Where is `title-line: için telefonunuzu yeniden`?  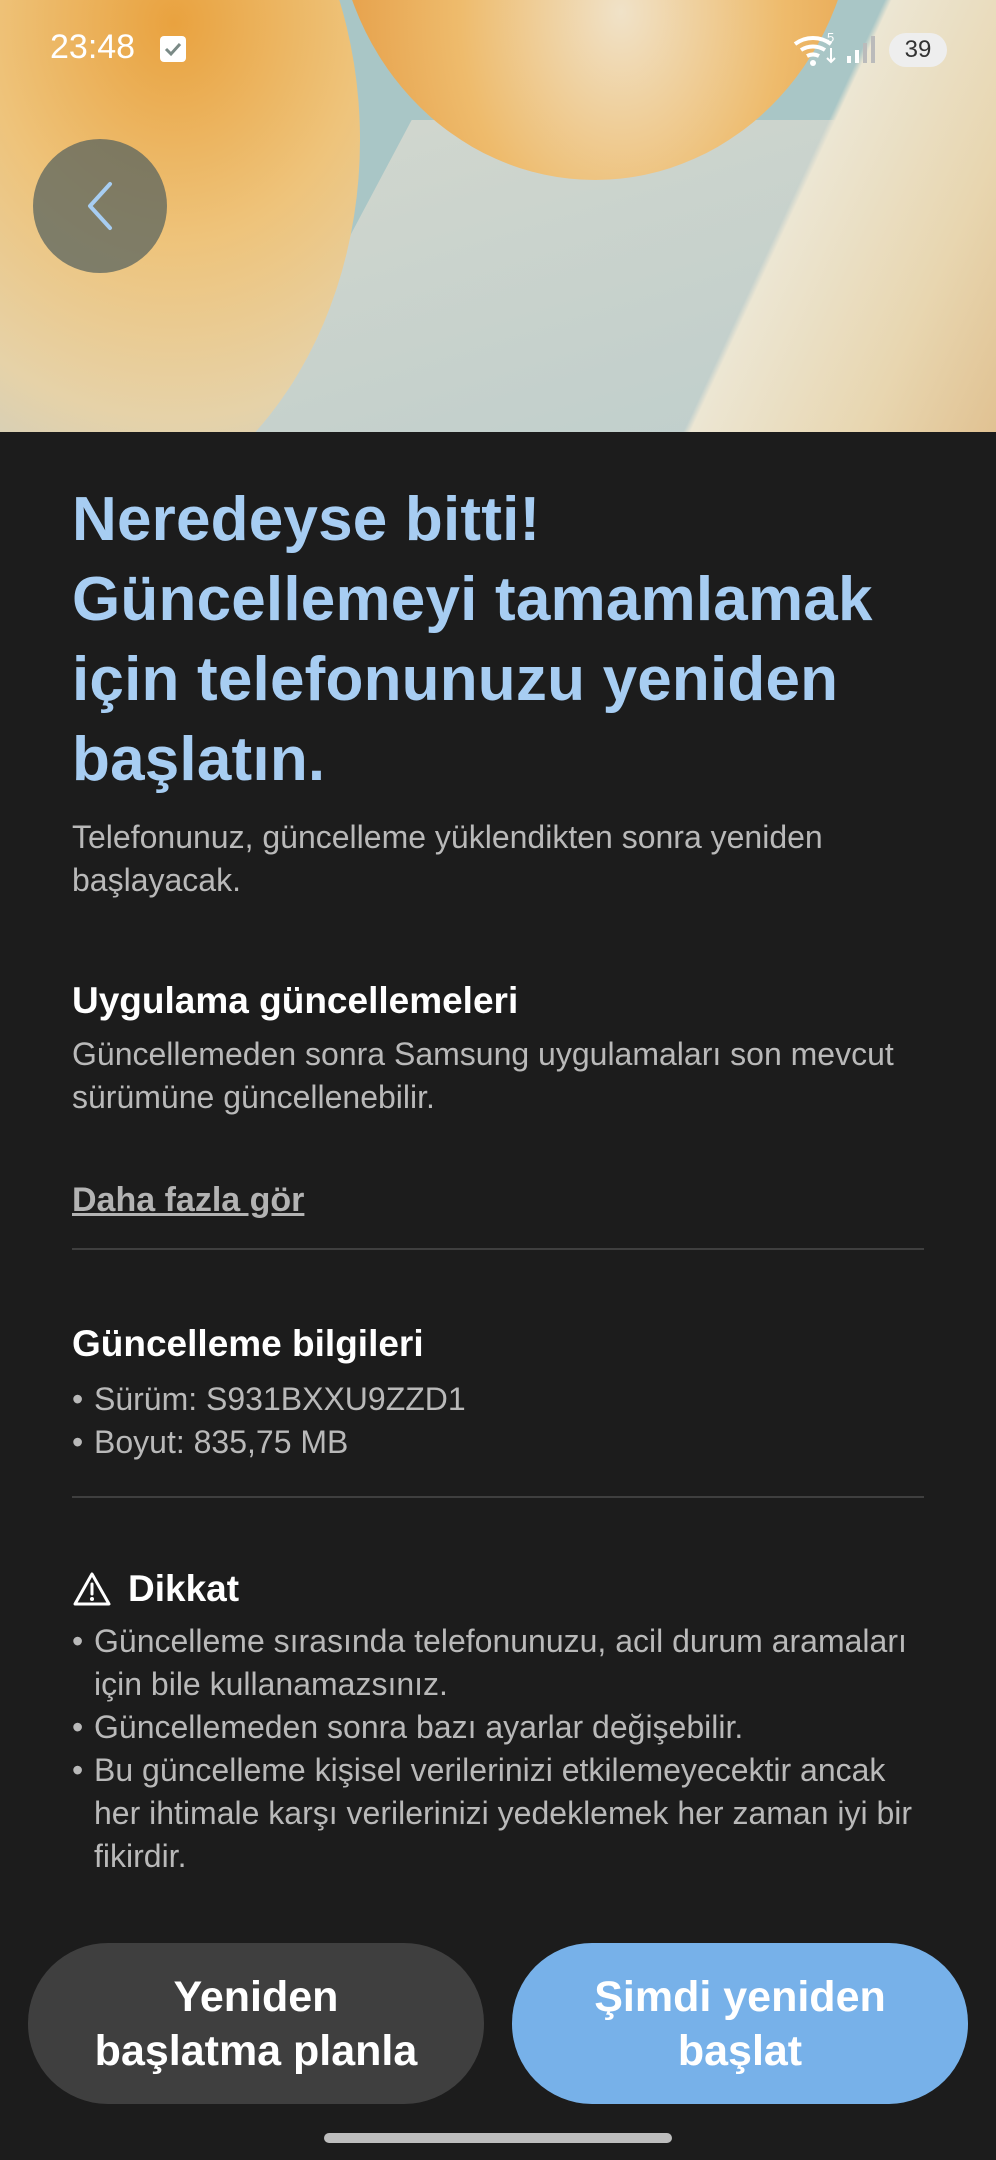
title-line: için telefonunuzu yeniden is located at coordinates (455, 679).